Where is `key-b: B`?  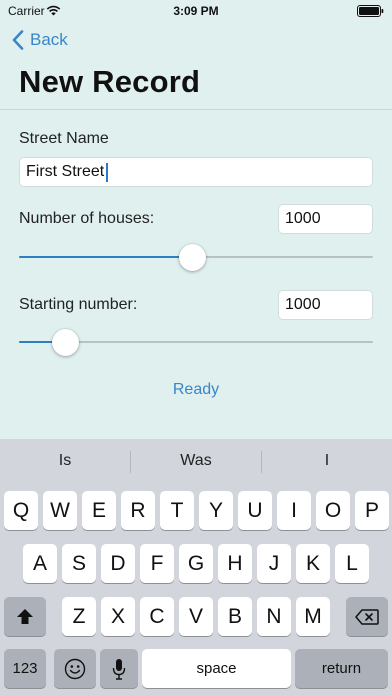
key-b: B is located at coordinates (235, 616).